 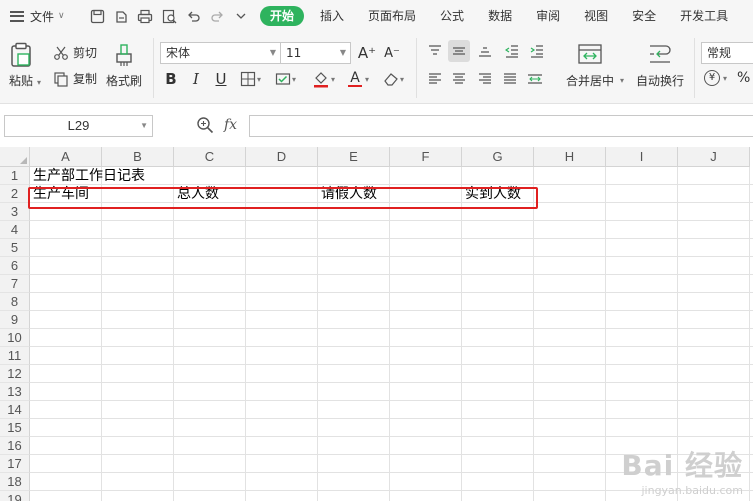 What do you see at coordinates (660, 65) in the screenshot?
I see `wrap-text-button: 自动换行` at bounding box center [660, 65].